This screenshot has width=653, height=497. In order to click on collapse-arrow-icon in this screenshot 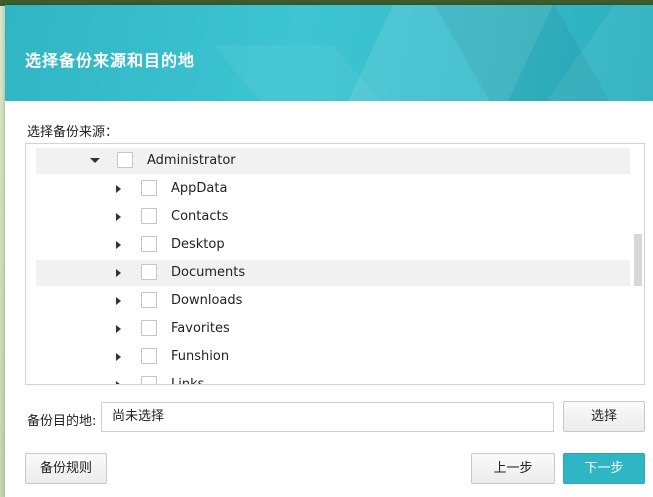, I will do `click(95, 160)`.